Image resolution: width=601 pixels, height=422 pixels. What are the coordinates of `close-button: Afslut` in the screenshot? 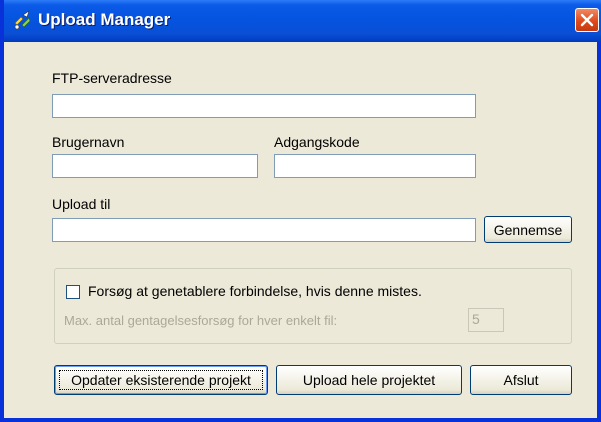 It's located at (521, 380).